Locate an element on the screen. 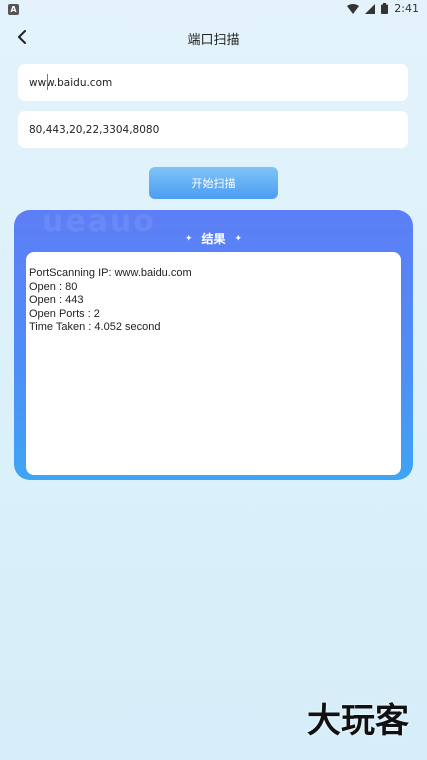 Image resolution: width=427 pixels, height=760 pixels. page-title: 端口扫描 is located at coordinates (213, 40).